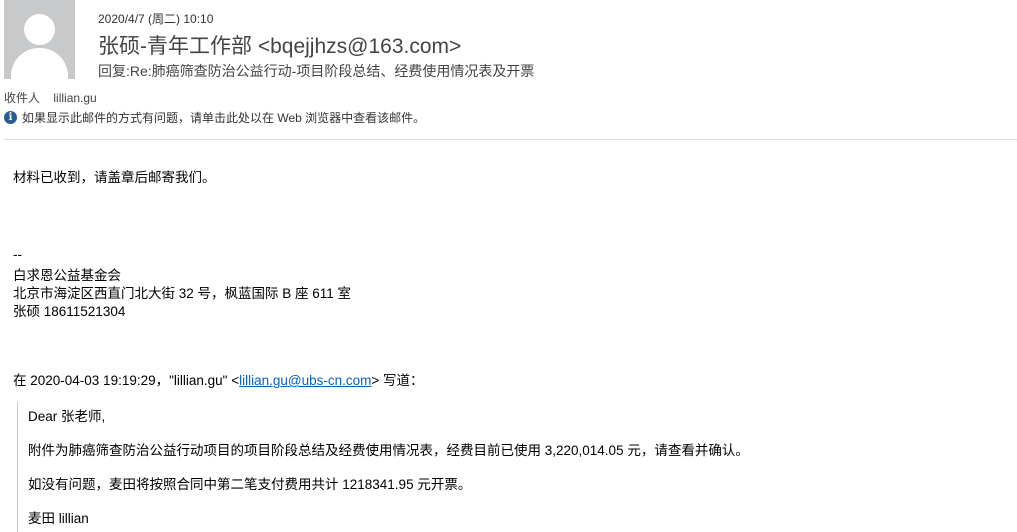  Describe the element at coordinates (58, 518) in the screenshot. I see `quoted-paragraph-3: 麦田 lillian` at that location.